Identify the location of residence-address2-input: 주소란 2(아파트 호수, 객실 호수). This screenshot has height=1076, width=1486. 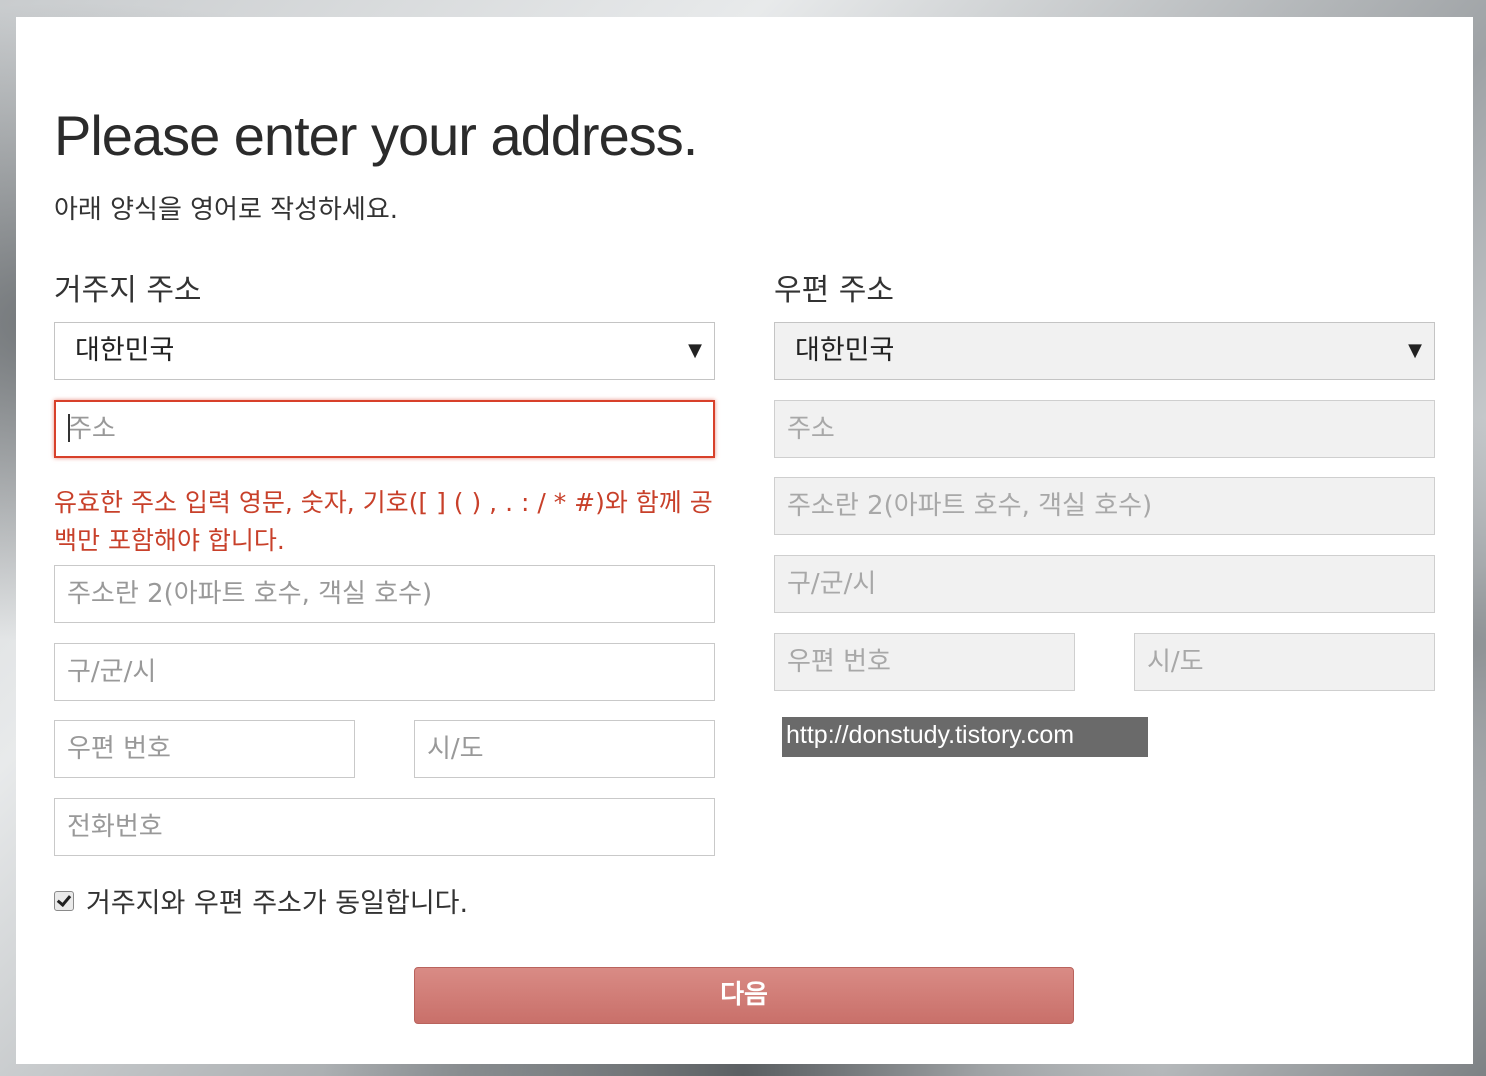
(384, 594).